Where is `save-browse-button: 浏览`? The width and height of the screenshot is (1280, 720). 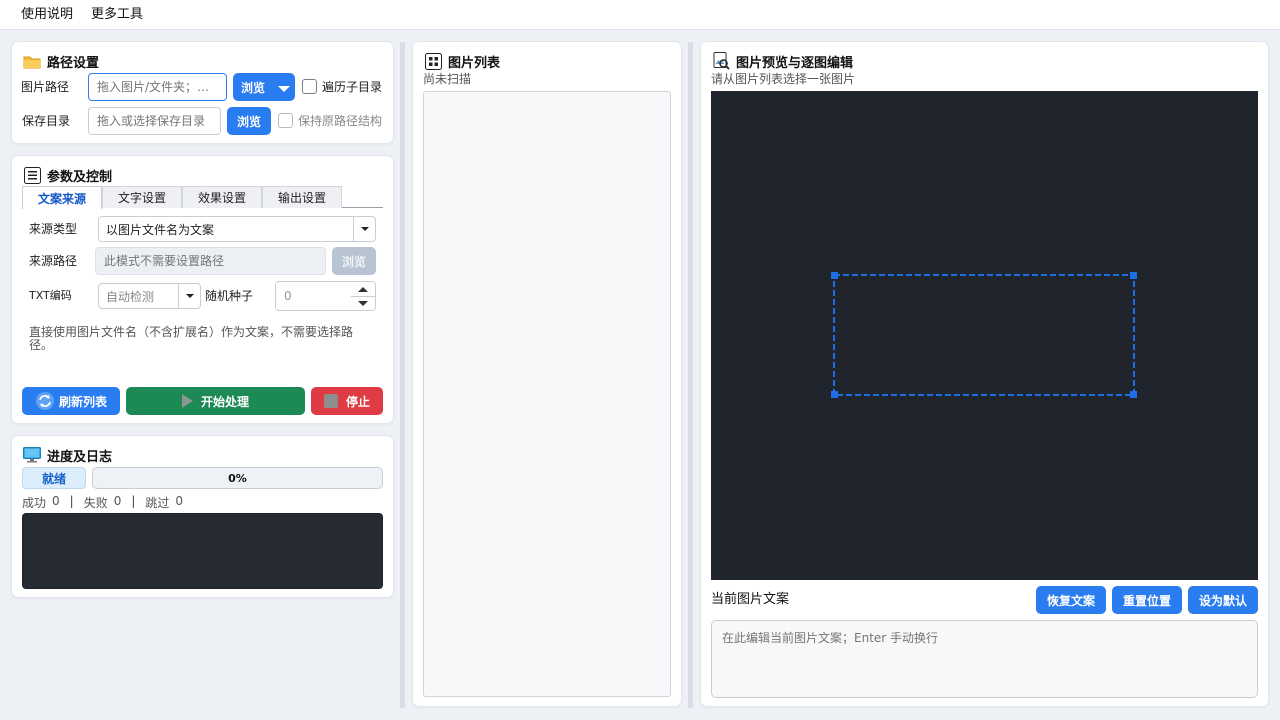 save-browse-button: 浏览 is located at coordinates (249, 121).